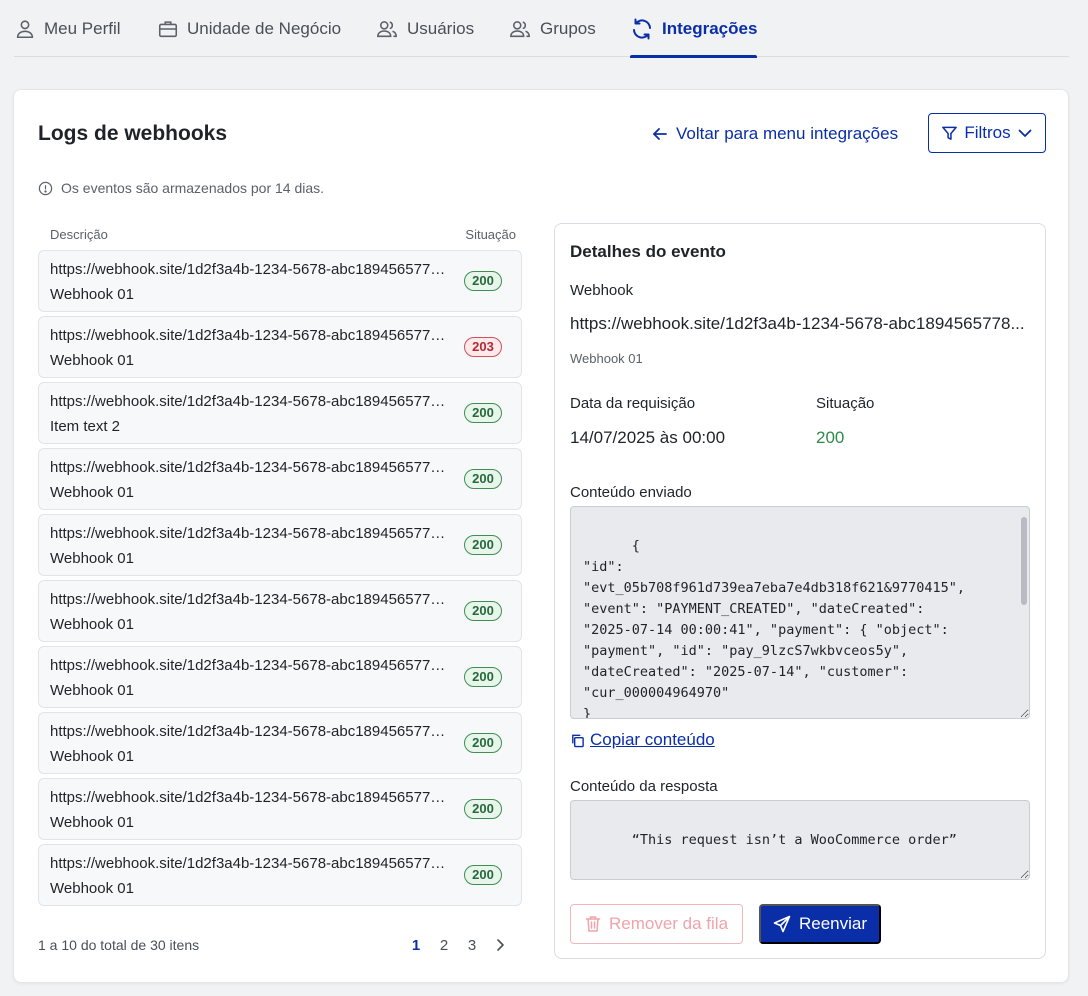 This screenshot has width=1088, height=996. I want to click on tab-label: Integrações, so click(710, 28).